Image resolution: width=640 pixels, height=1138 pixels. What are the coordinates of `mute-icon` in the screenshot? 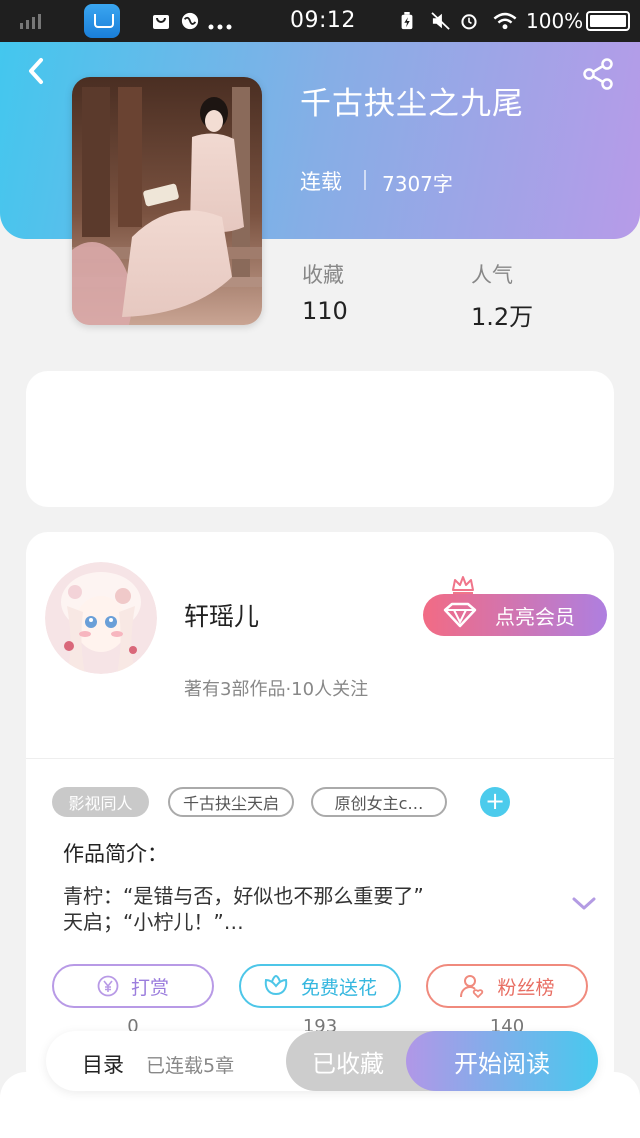 It's located at (440, 21).